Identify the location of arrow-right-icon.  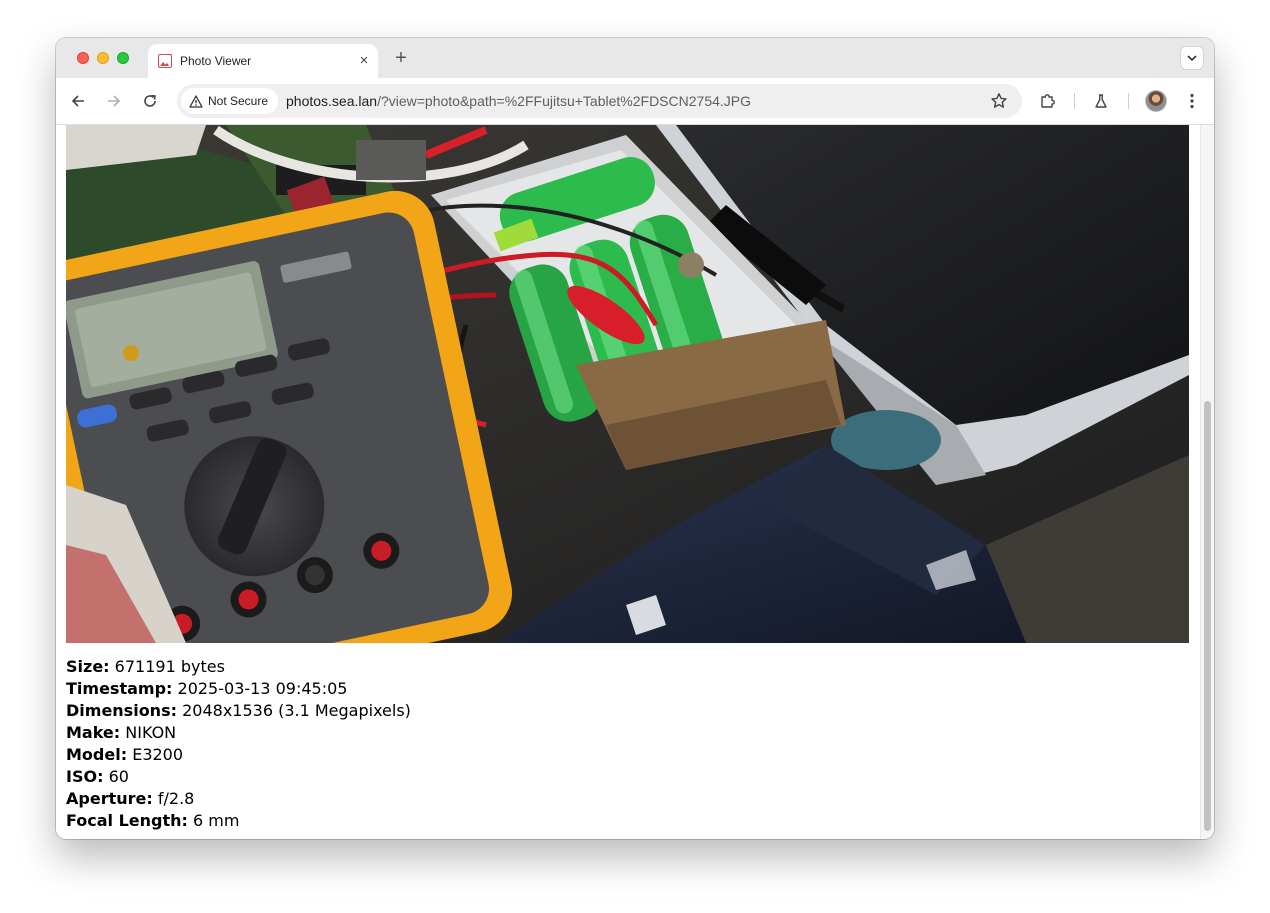
(114, 101).